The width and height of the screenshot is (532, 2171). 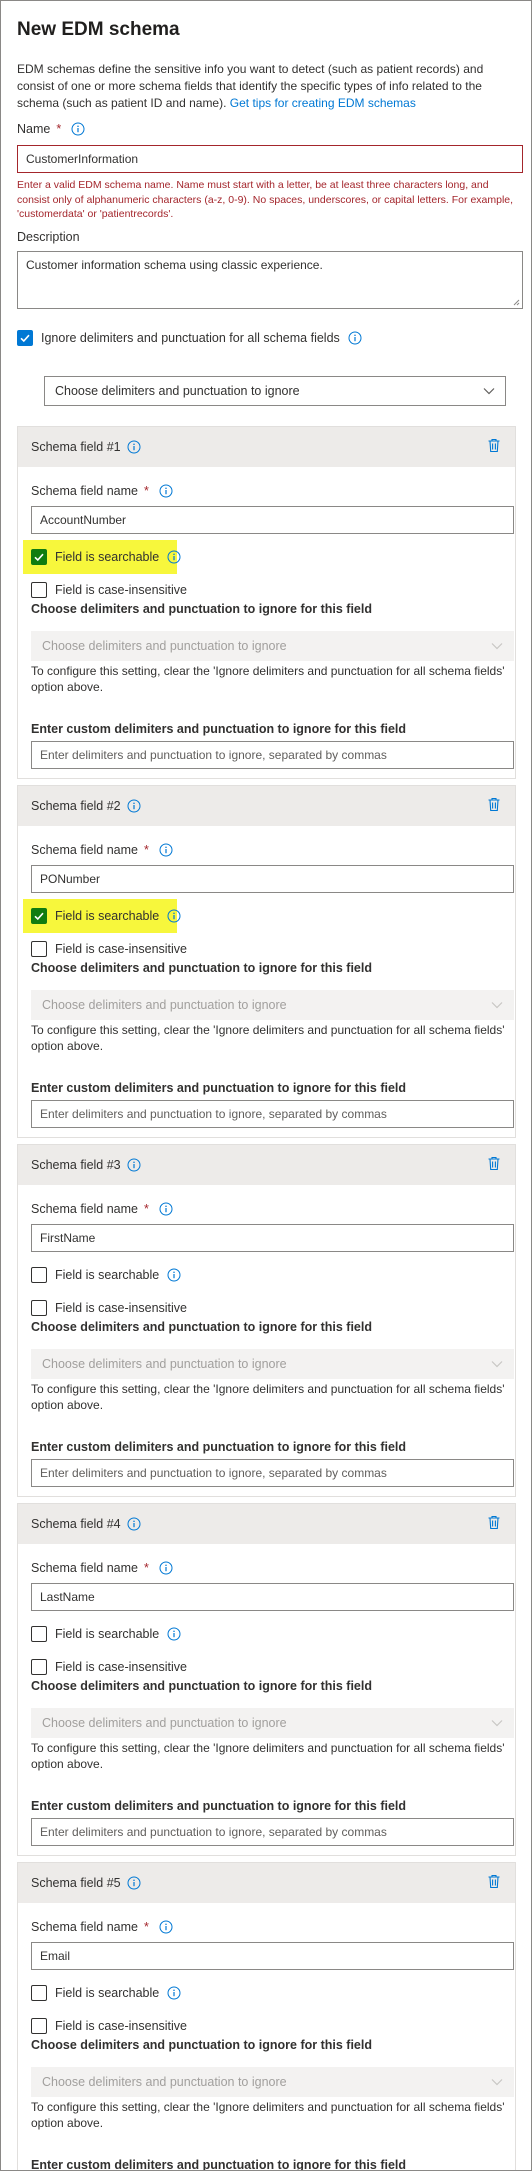 I want to click on ignore-all-checkbox, so click(x=25, y=338).